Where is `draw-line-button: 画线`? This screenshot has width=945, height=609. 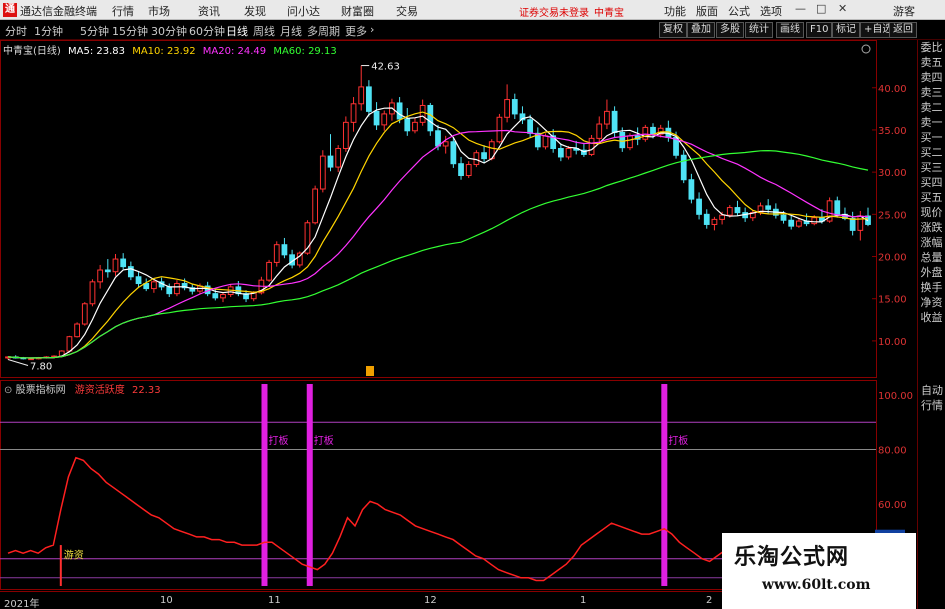 draw-line-button: 画线 is located at coordinates (790, 30).